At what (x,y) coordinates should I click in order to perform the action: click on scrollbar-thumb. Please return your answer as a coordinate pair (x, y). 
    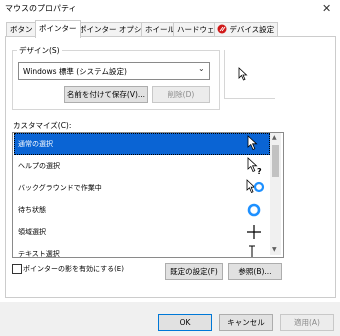
    Looking at the image, I should click on (275, 161).